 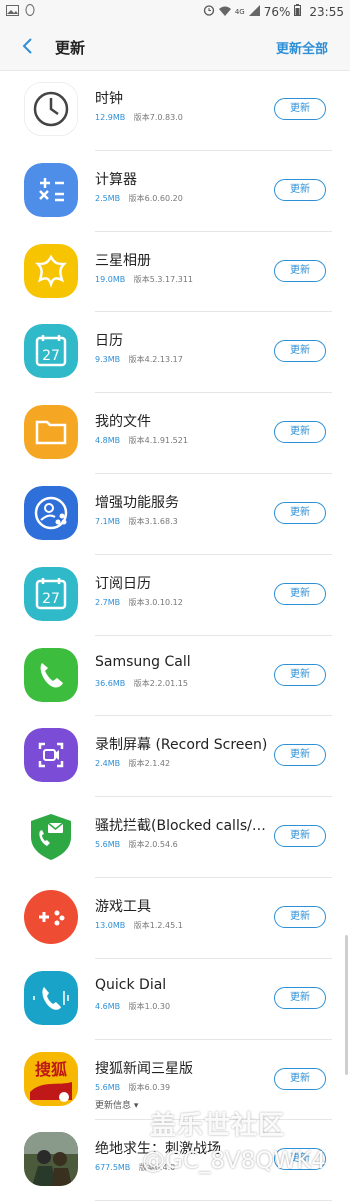 I want to click on pubg-game-icon, so click(x=51, y=1159).